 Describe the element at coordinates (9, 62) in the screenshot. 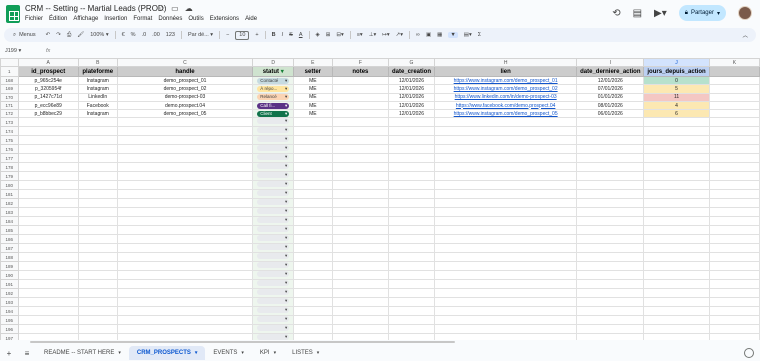

I see `select-all-corner` at that location.